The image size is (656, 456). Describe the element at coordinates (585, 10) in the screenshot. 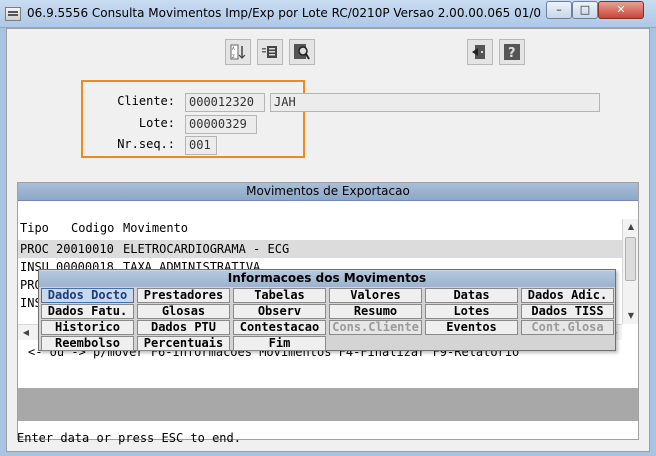

I see `maximize-button: □` at that location.